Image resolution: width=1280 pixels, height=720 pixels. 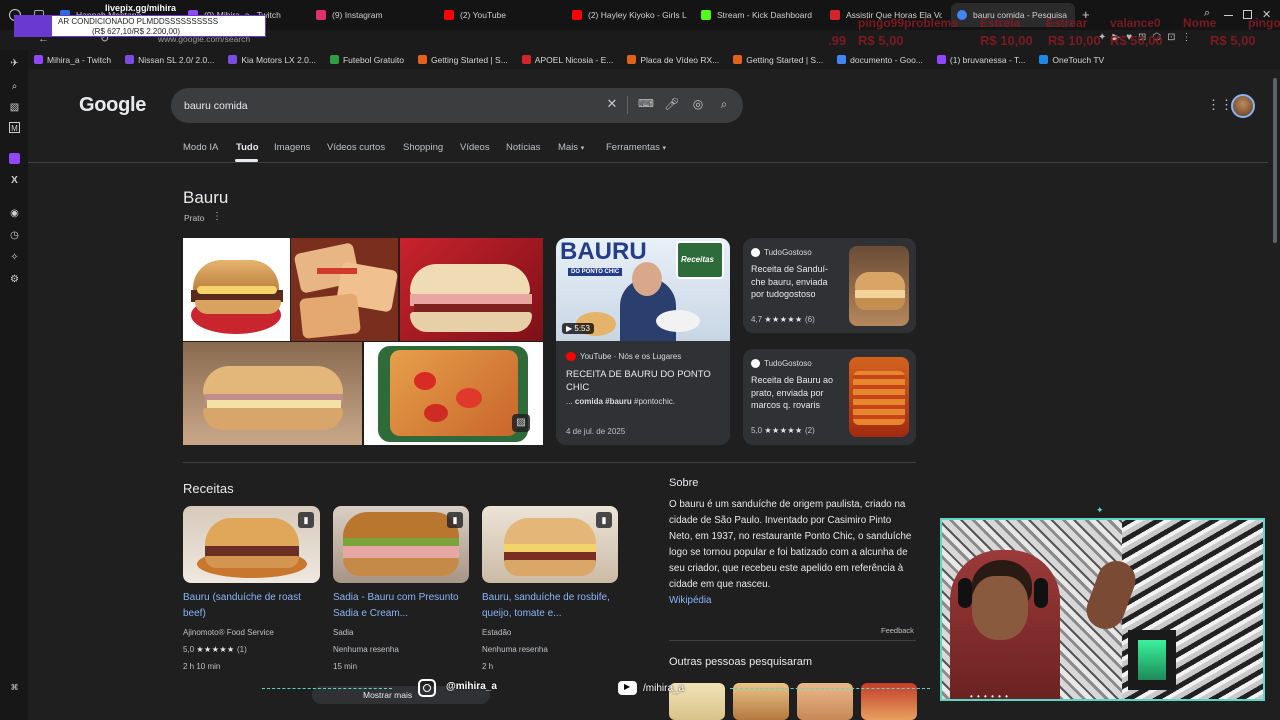 I want to click on tab-shopping: Shopping, so click(x=423, y=147).